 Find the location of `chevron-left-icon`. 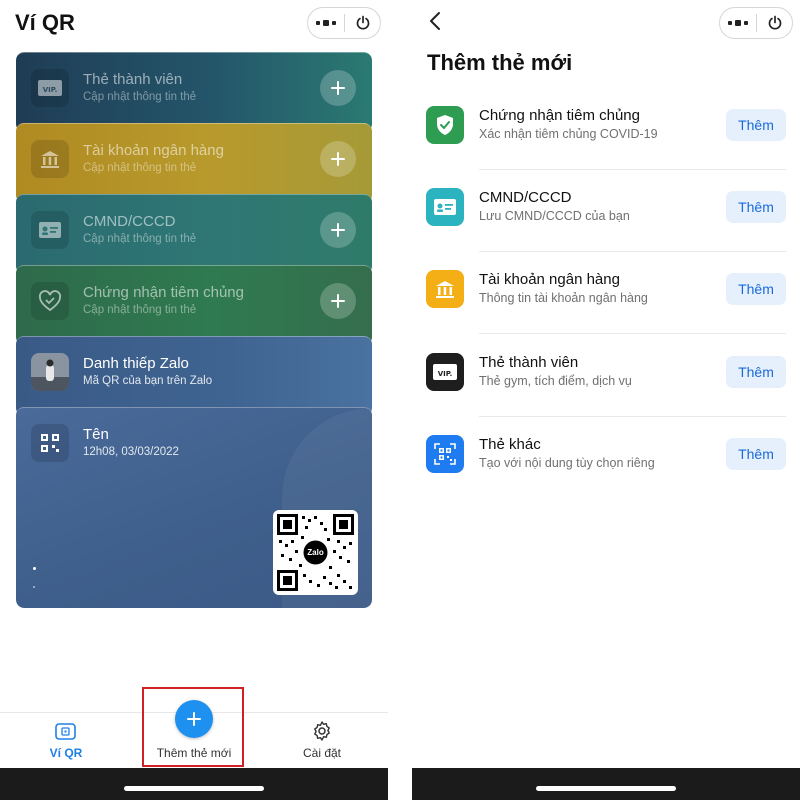

chevron-left-icon is located at coordinates (435, 21).